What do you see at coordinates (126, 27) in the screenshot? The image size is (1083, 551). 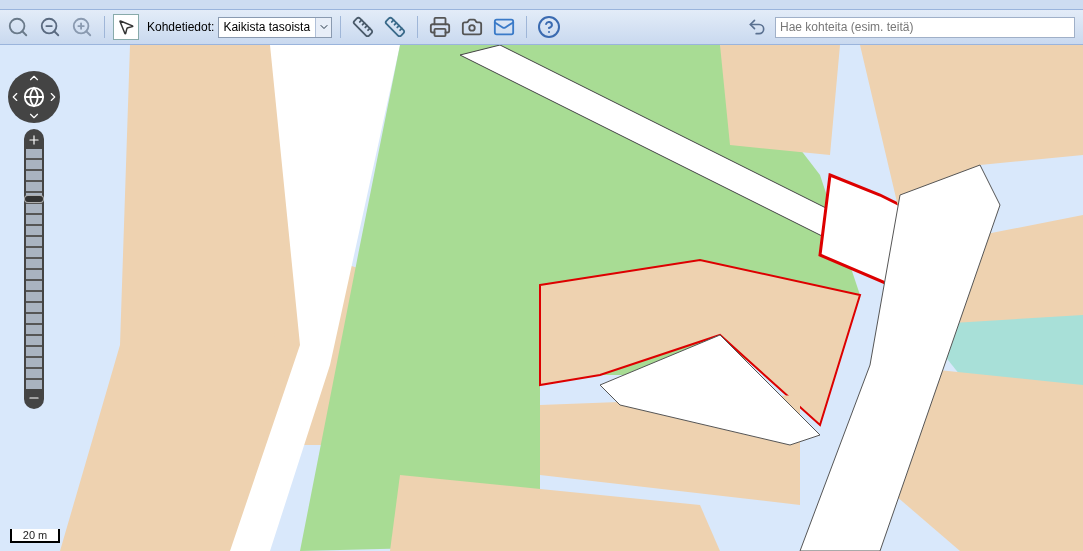 I see `info-cursor-icon` at bounding box center [126, 27].